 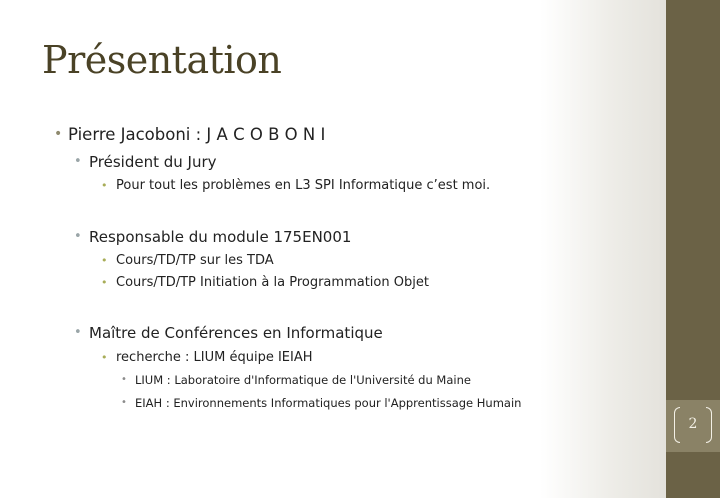 I want to click on page-number: 2, so click(x=693, y=424).